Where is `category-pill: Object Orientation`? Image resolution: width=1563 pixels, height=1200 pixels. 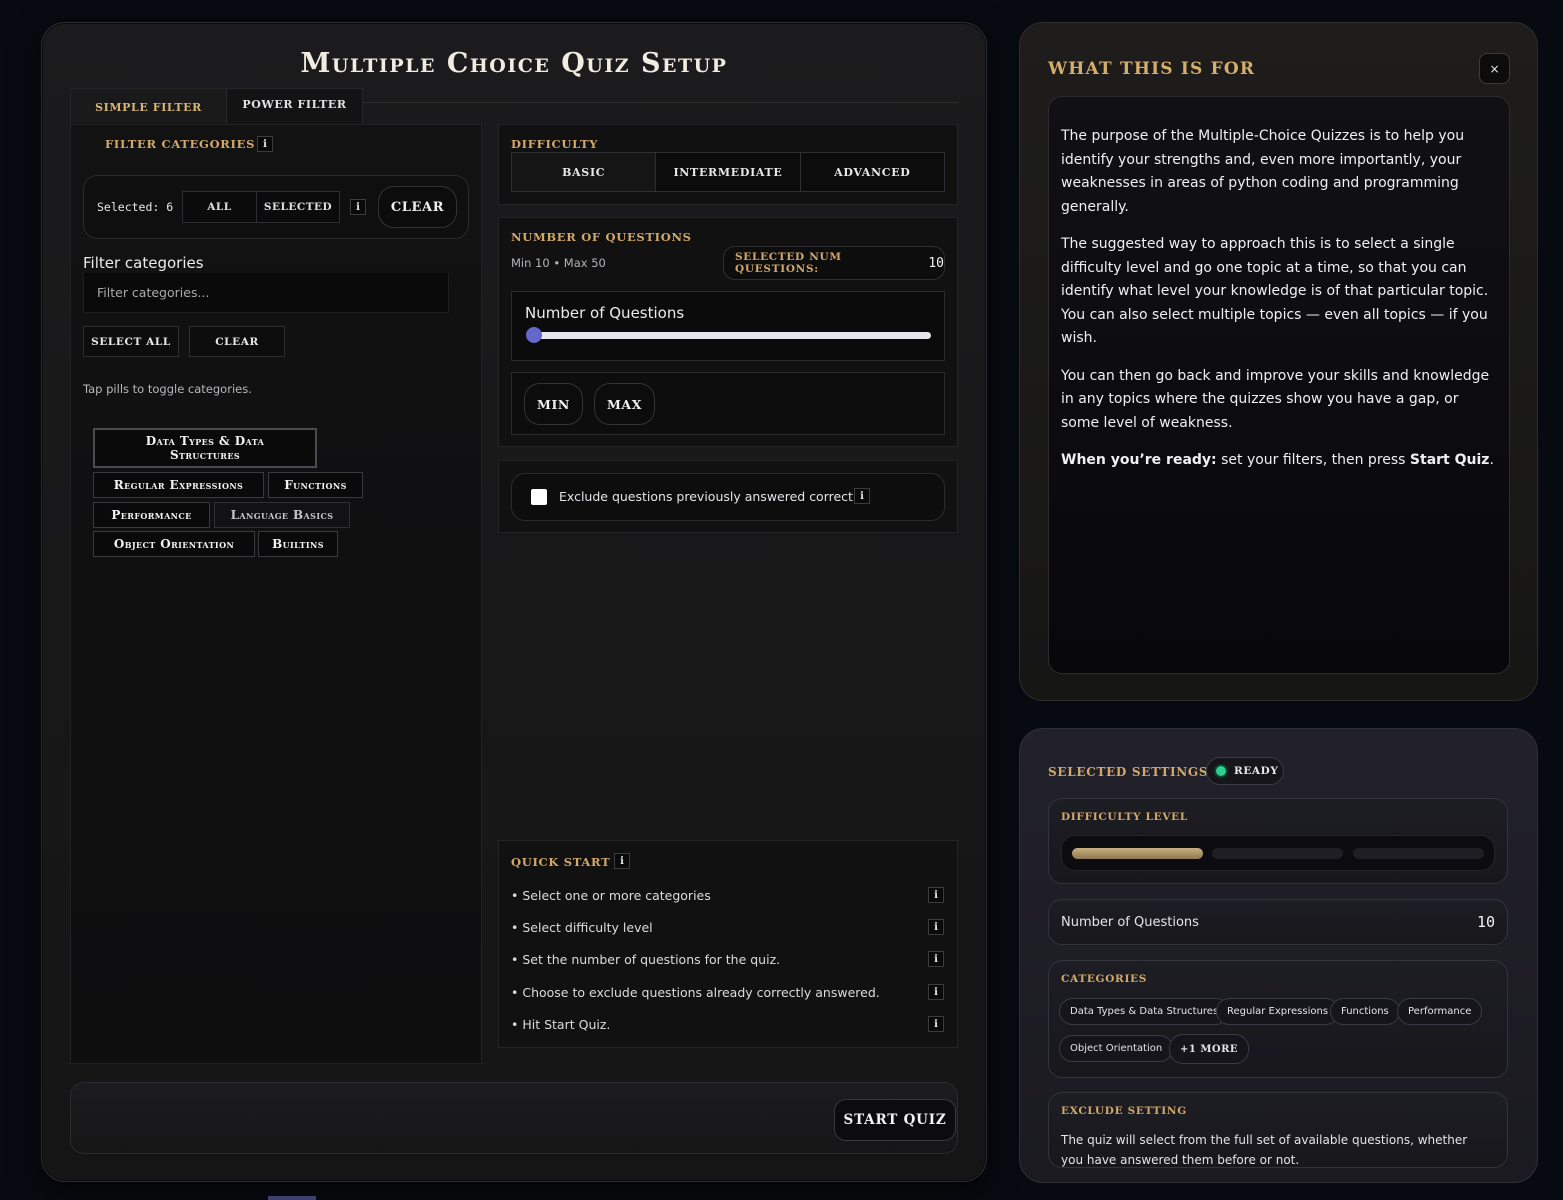
category-pill: Object Orientation is located at coordinates (174, 544).